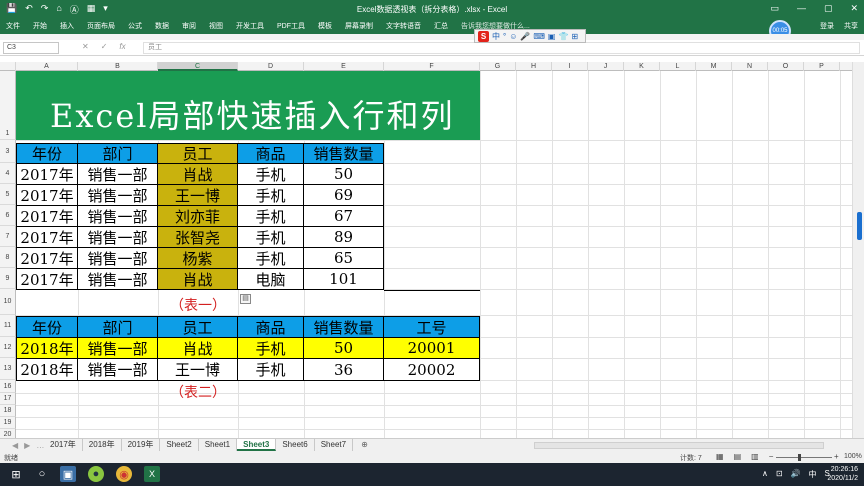 Image resolution: width=864 pixels, height=486 pixels. I want to click on menu-insert: 插入, so click(67, 26).